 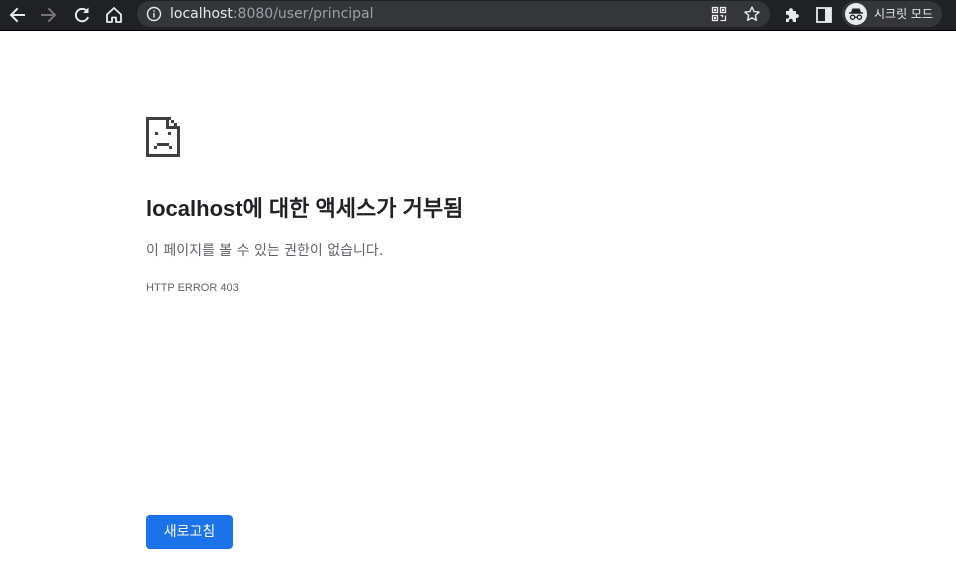 What do you see at coordinates (792, 15) in the screenshot?
I see `puzzle-icon` at bounding box center [792, 15].